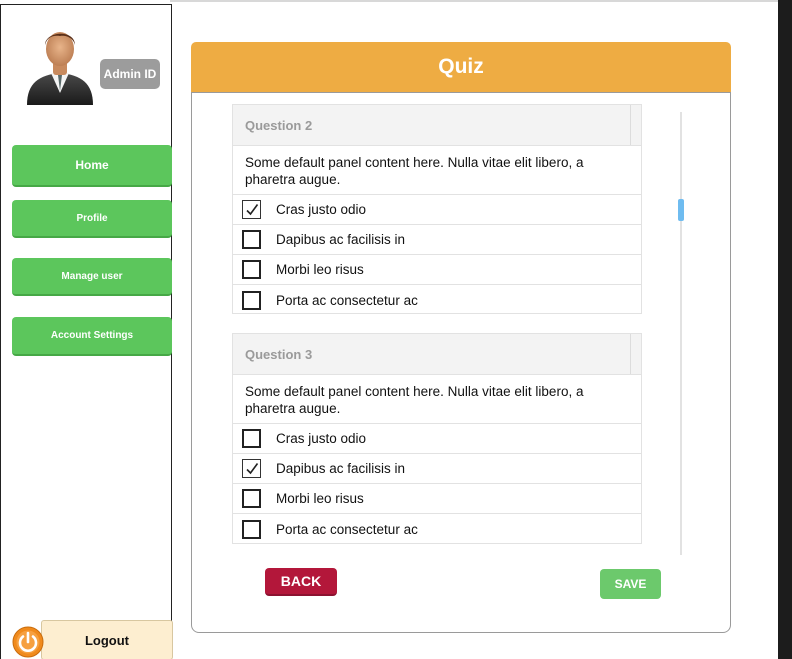 This screenshot has width=792, height=659. What do you see at coordinates (130, 74) in the screenshot?
I see `admin-id-badge: Admin ID` at bounding box center [130, 74].